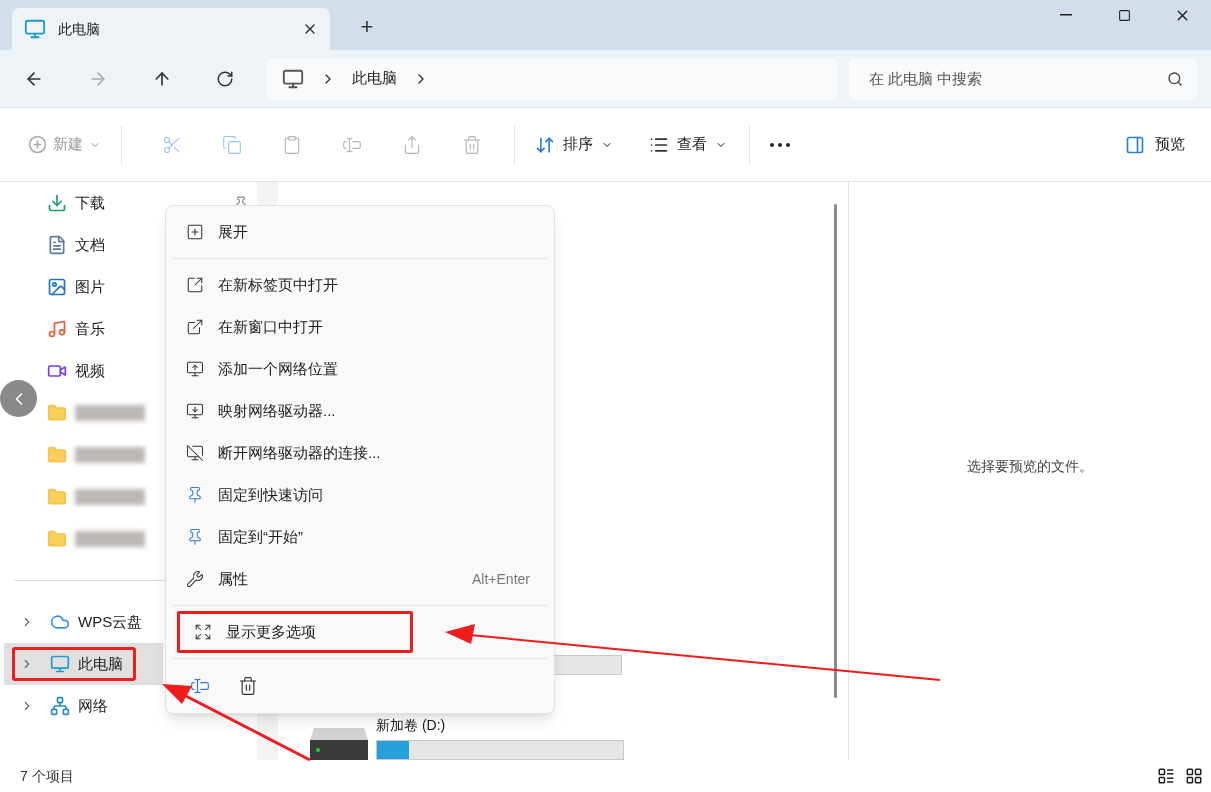 The image size is (1211, 792). What do you see at coordinates (57, 287) in the screenshot?
I see `picture-icon` at bounding box center [57, 287].